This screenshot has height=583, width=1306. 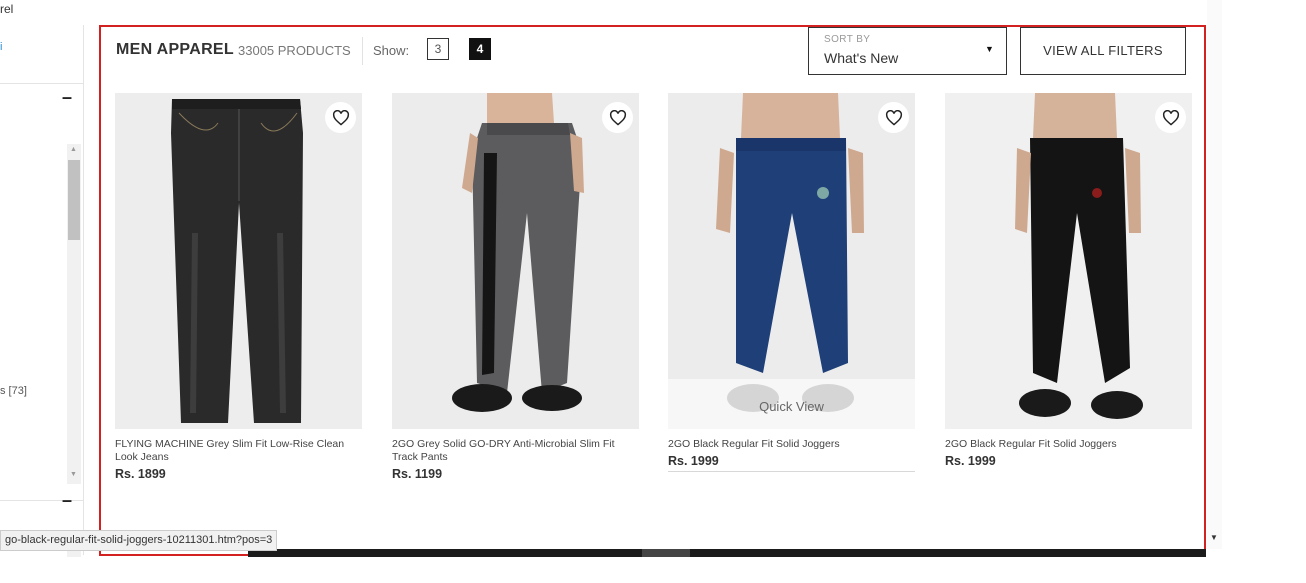 I want to click on product-count: 33005 PRODUCTS, so click(x=294, y=50).